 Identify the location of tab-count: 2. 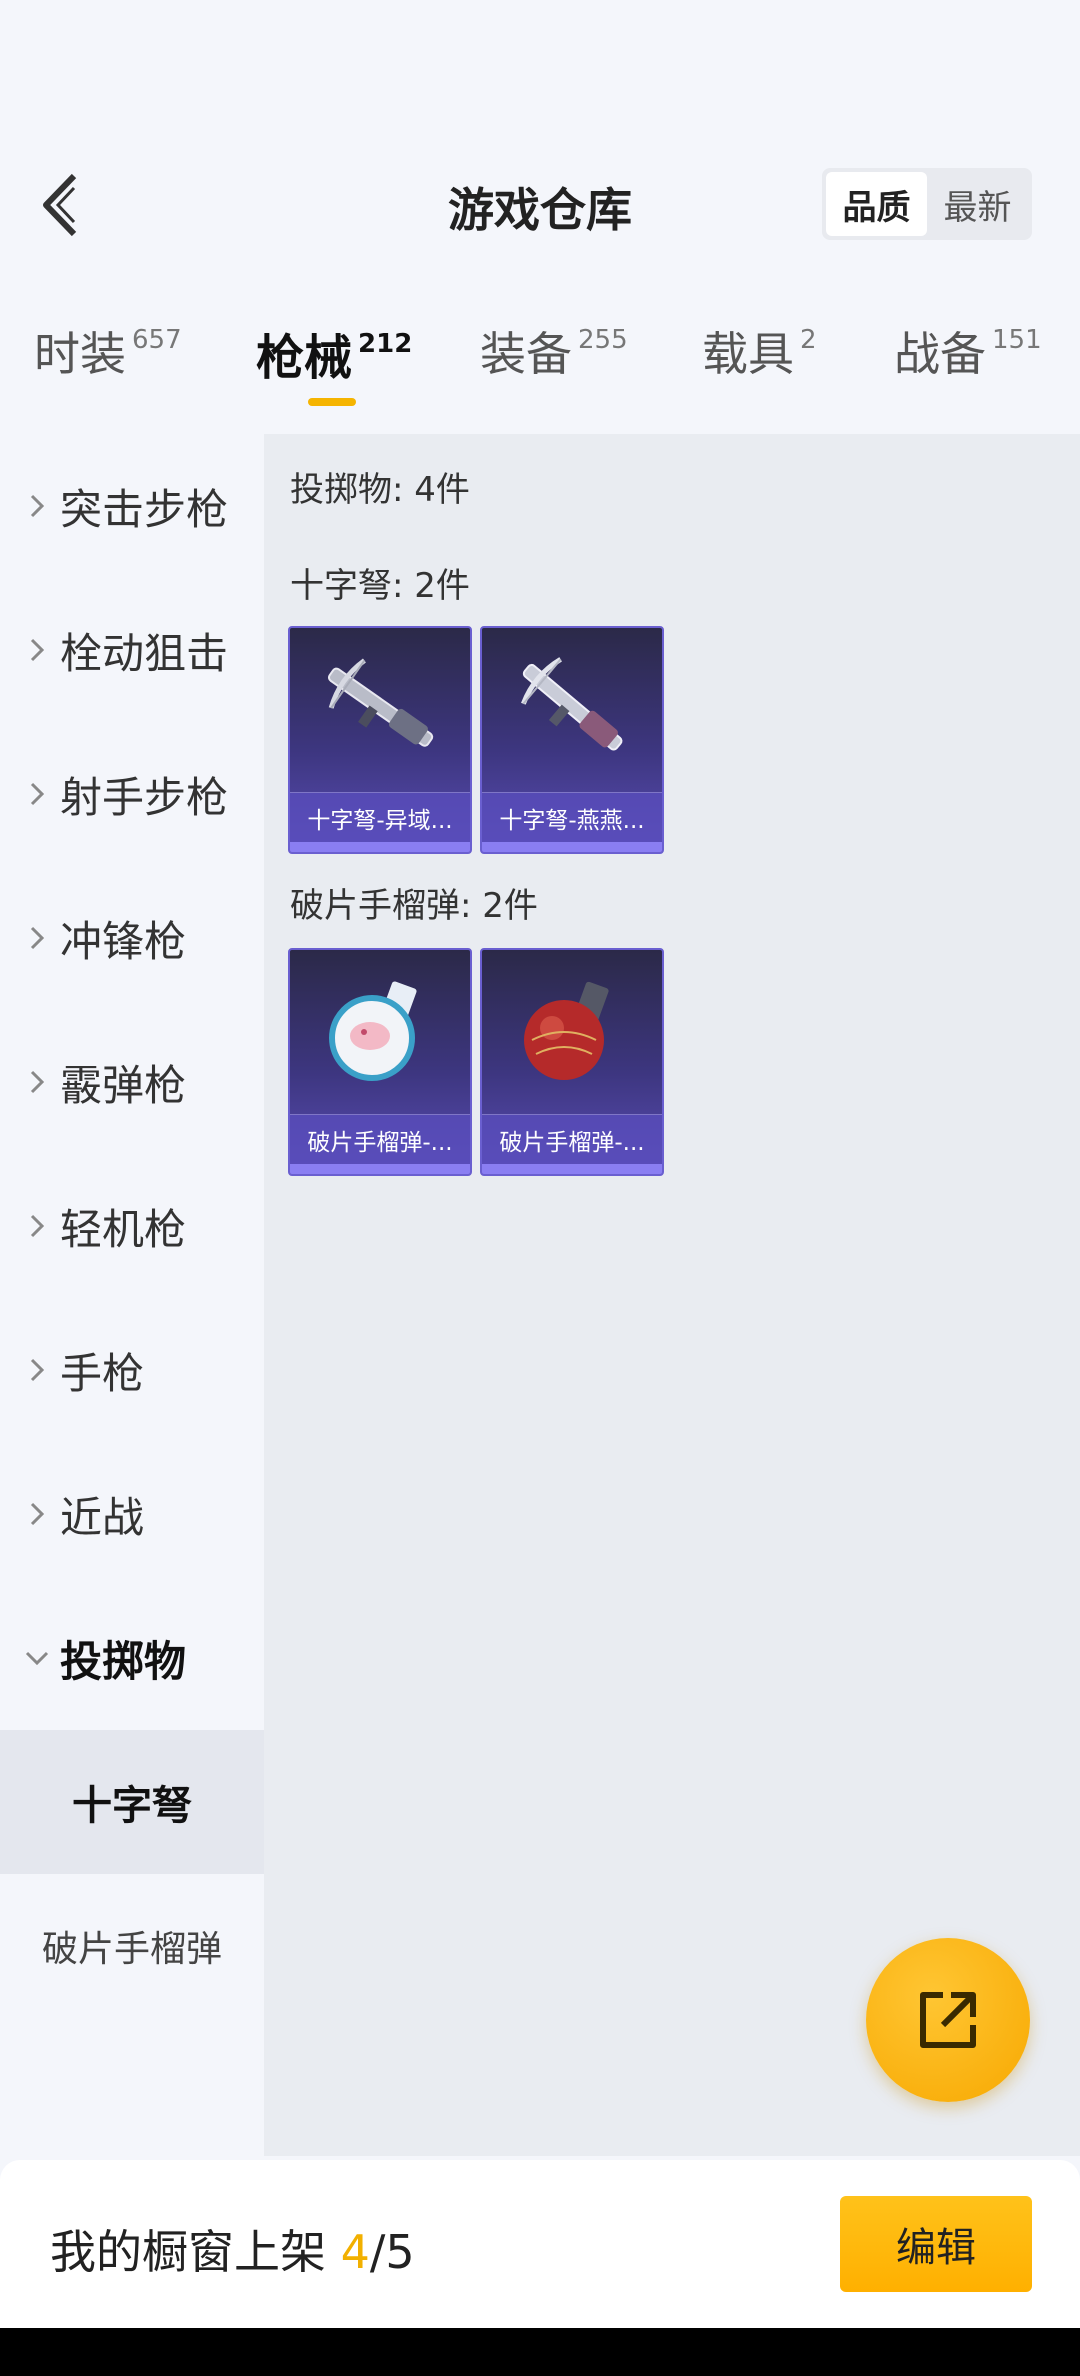
(808, 340).